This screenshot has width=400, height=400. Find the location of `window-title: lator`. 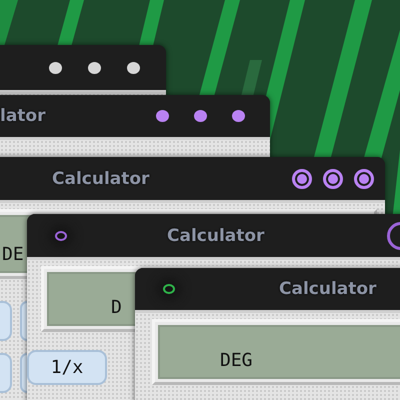

window-title: lator is located at coordinates (23, 116).